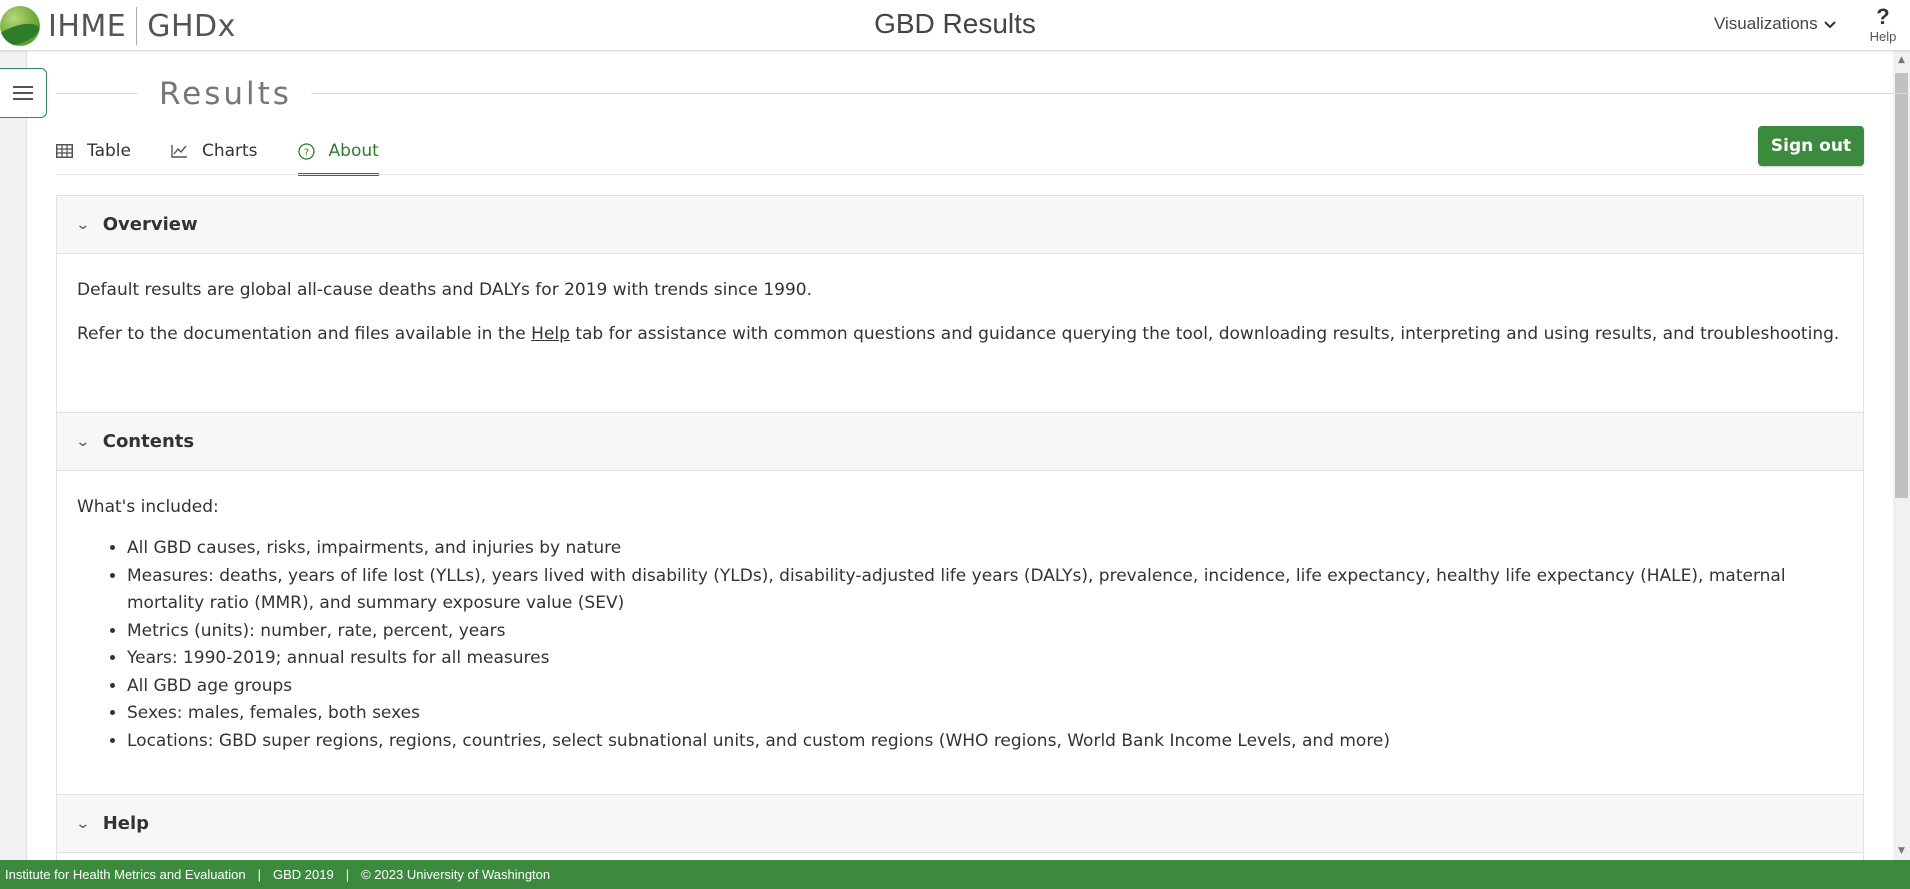  Describe the element at coordinates (13, 455) in the screenshot. I see `left-sidebar-strip` at that location.